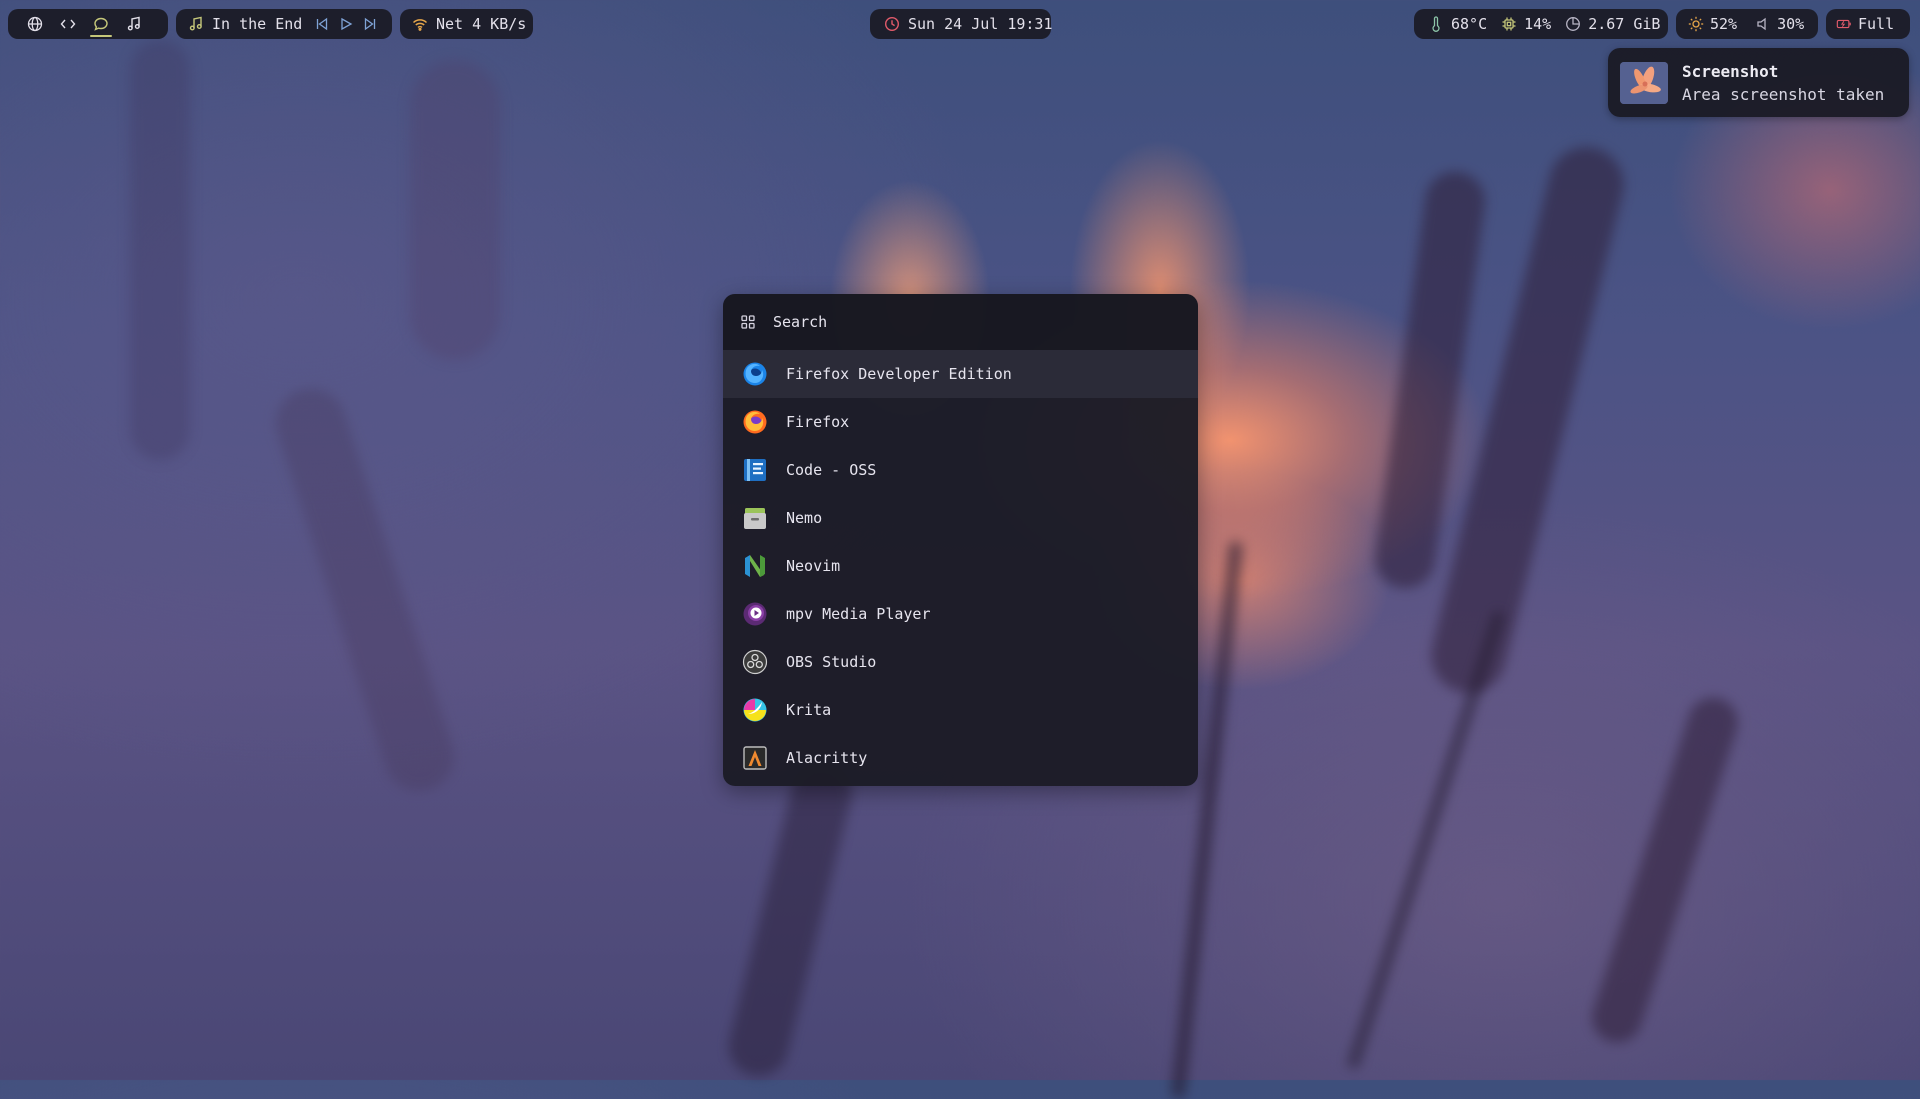  I want to click on launcher-item-mpv: mpv Media Player, so click(960, 614).